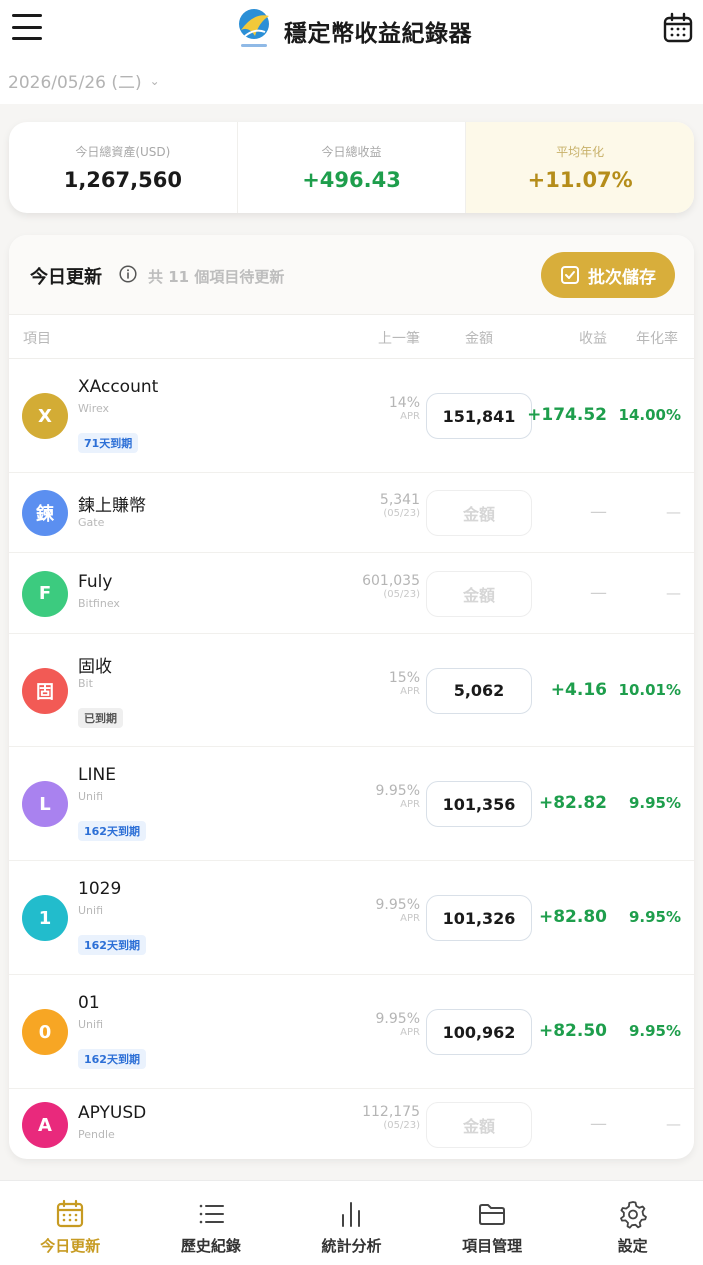 The height and width of the screenshot is (1265, 703). I want to click on item-avatar: X, so click(45, 416).